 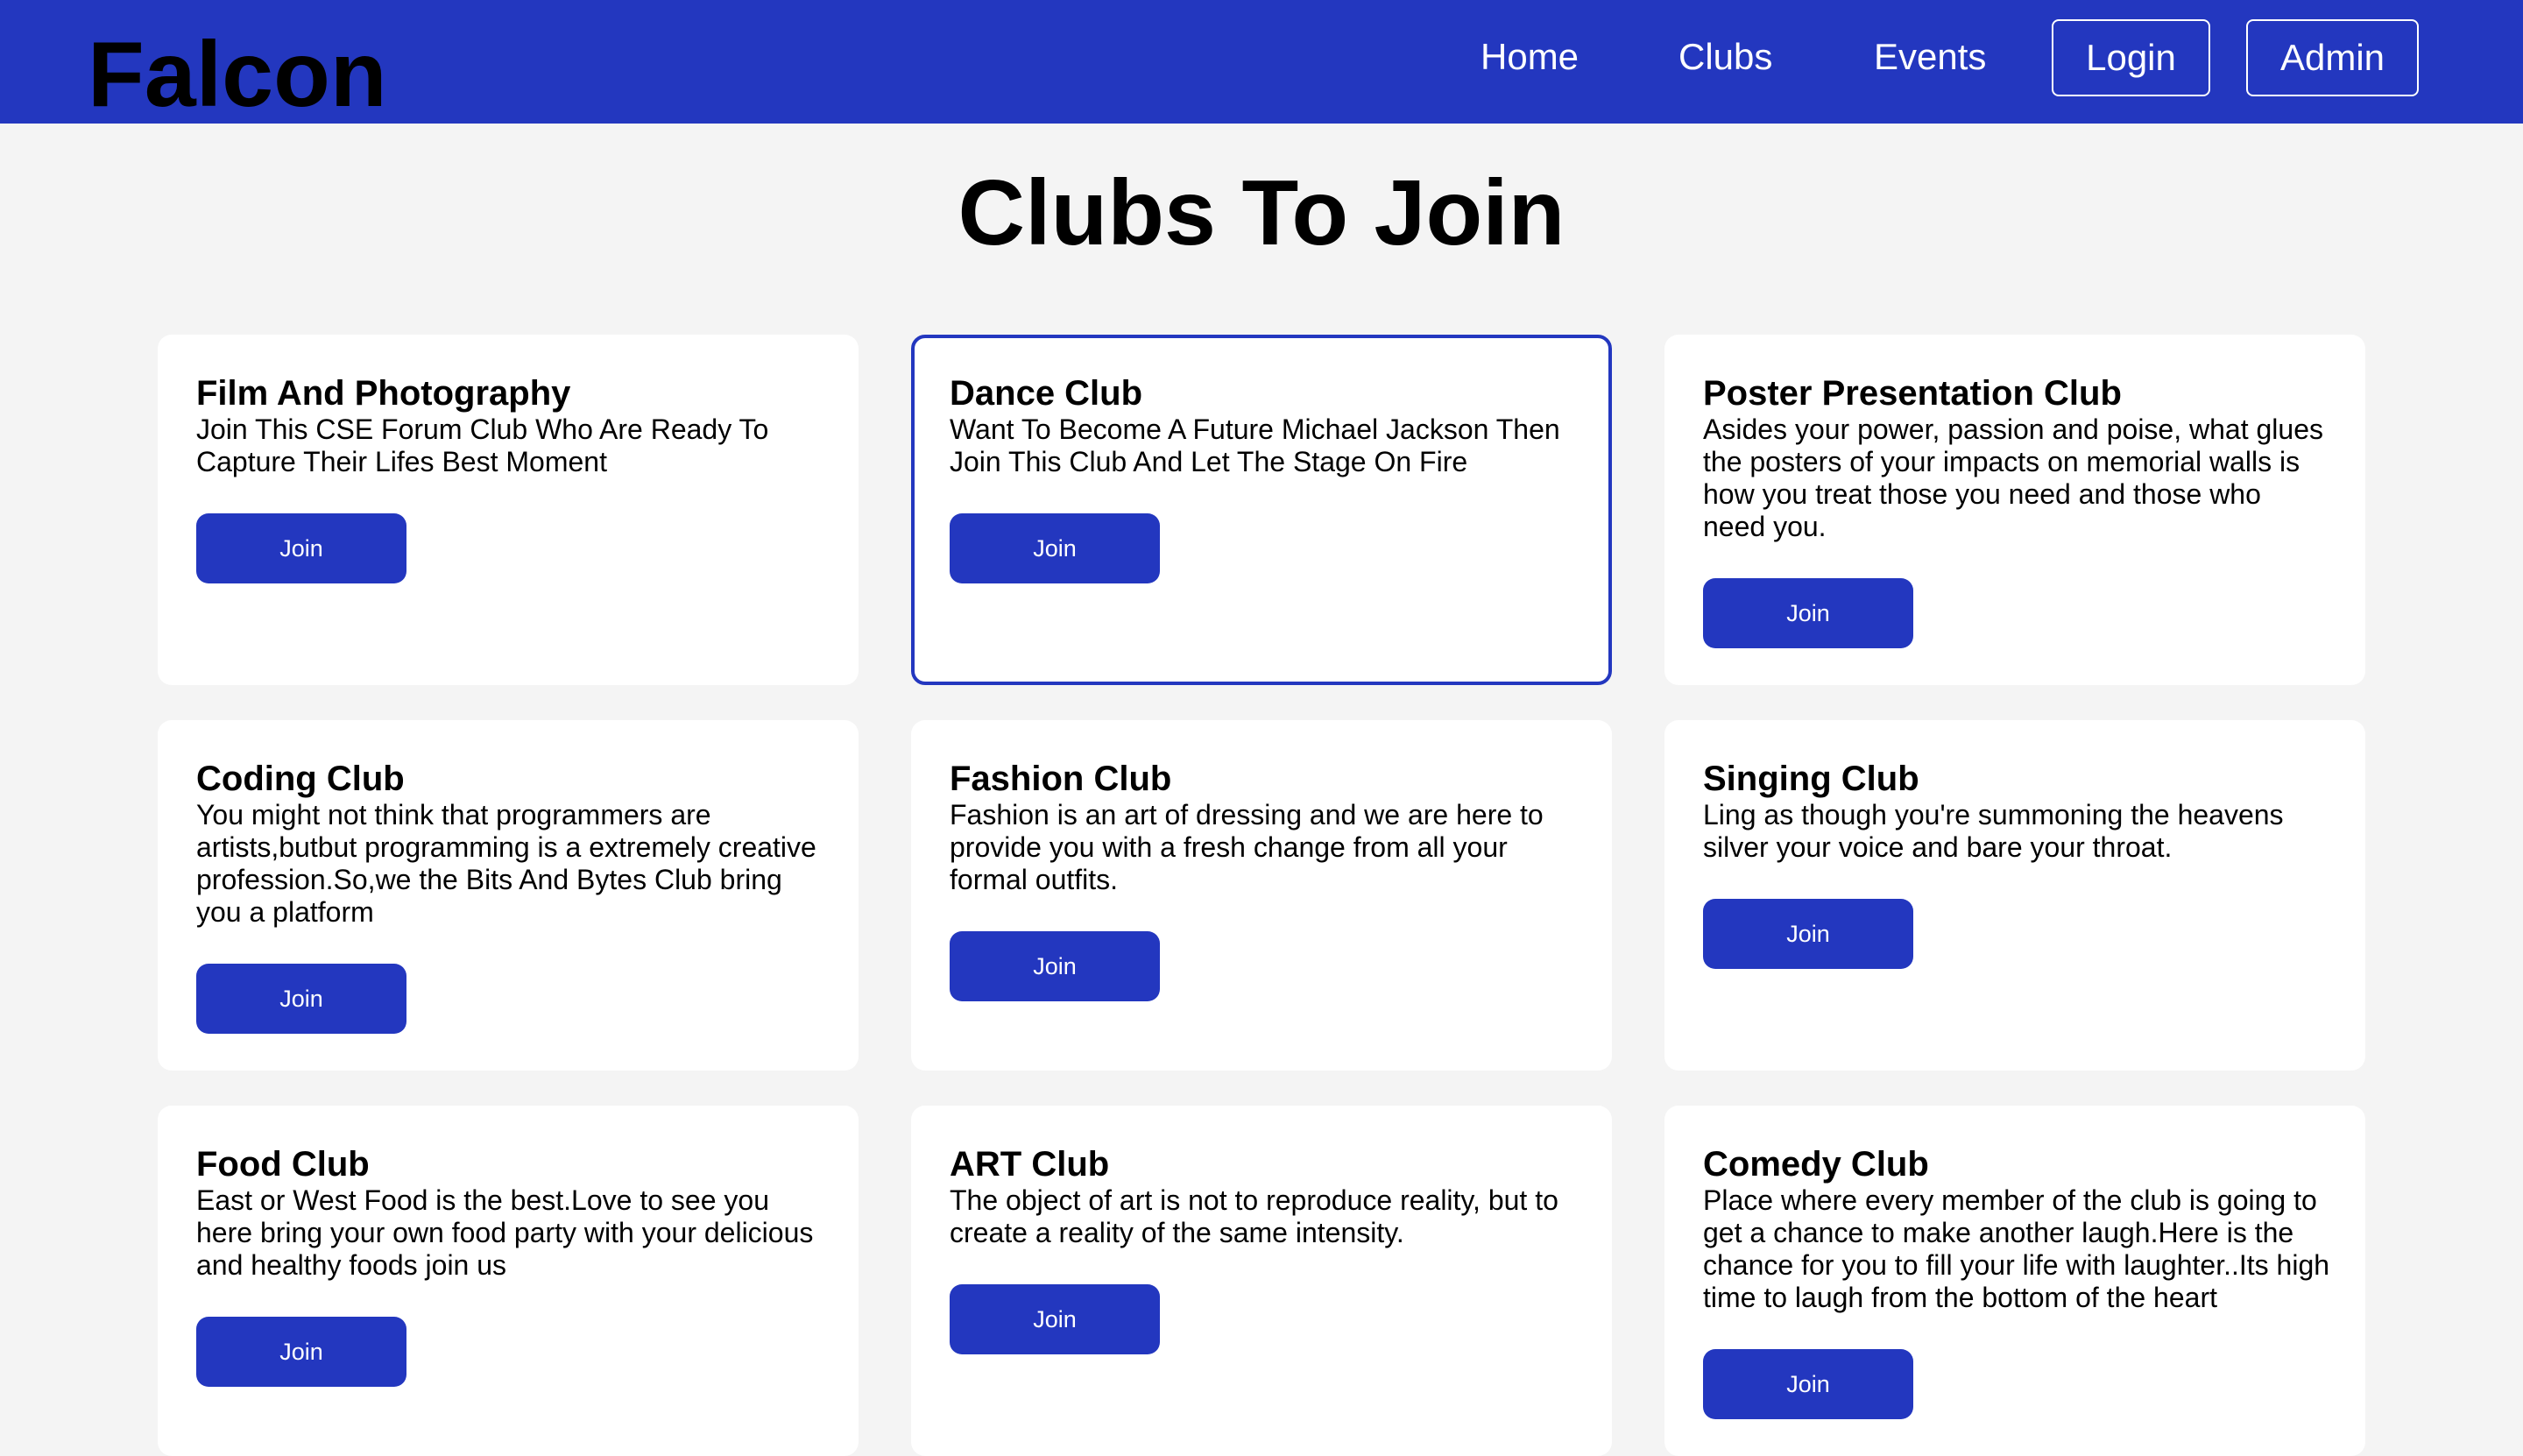 What do you see at coordinates (1046, 393) in the screenshot?
I see `club-card-title: Dance Club` at bounding box center [1046, 393].